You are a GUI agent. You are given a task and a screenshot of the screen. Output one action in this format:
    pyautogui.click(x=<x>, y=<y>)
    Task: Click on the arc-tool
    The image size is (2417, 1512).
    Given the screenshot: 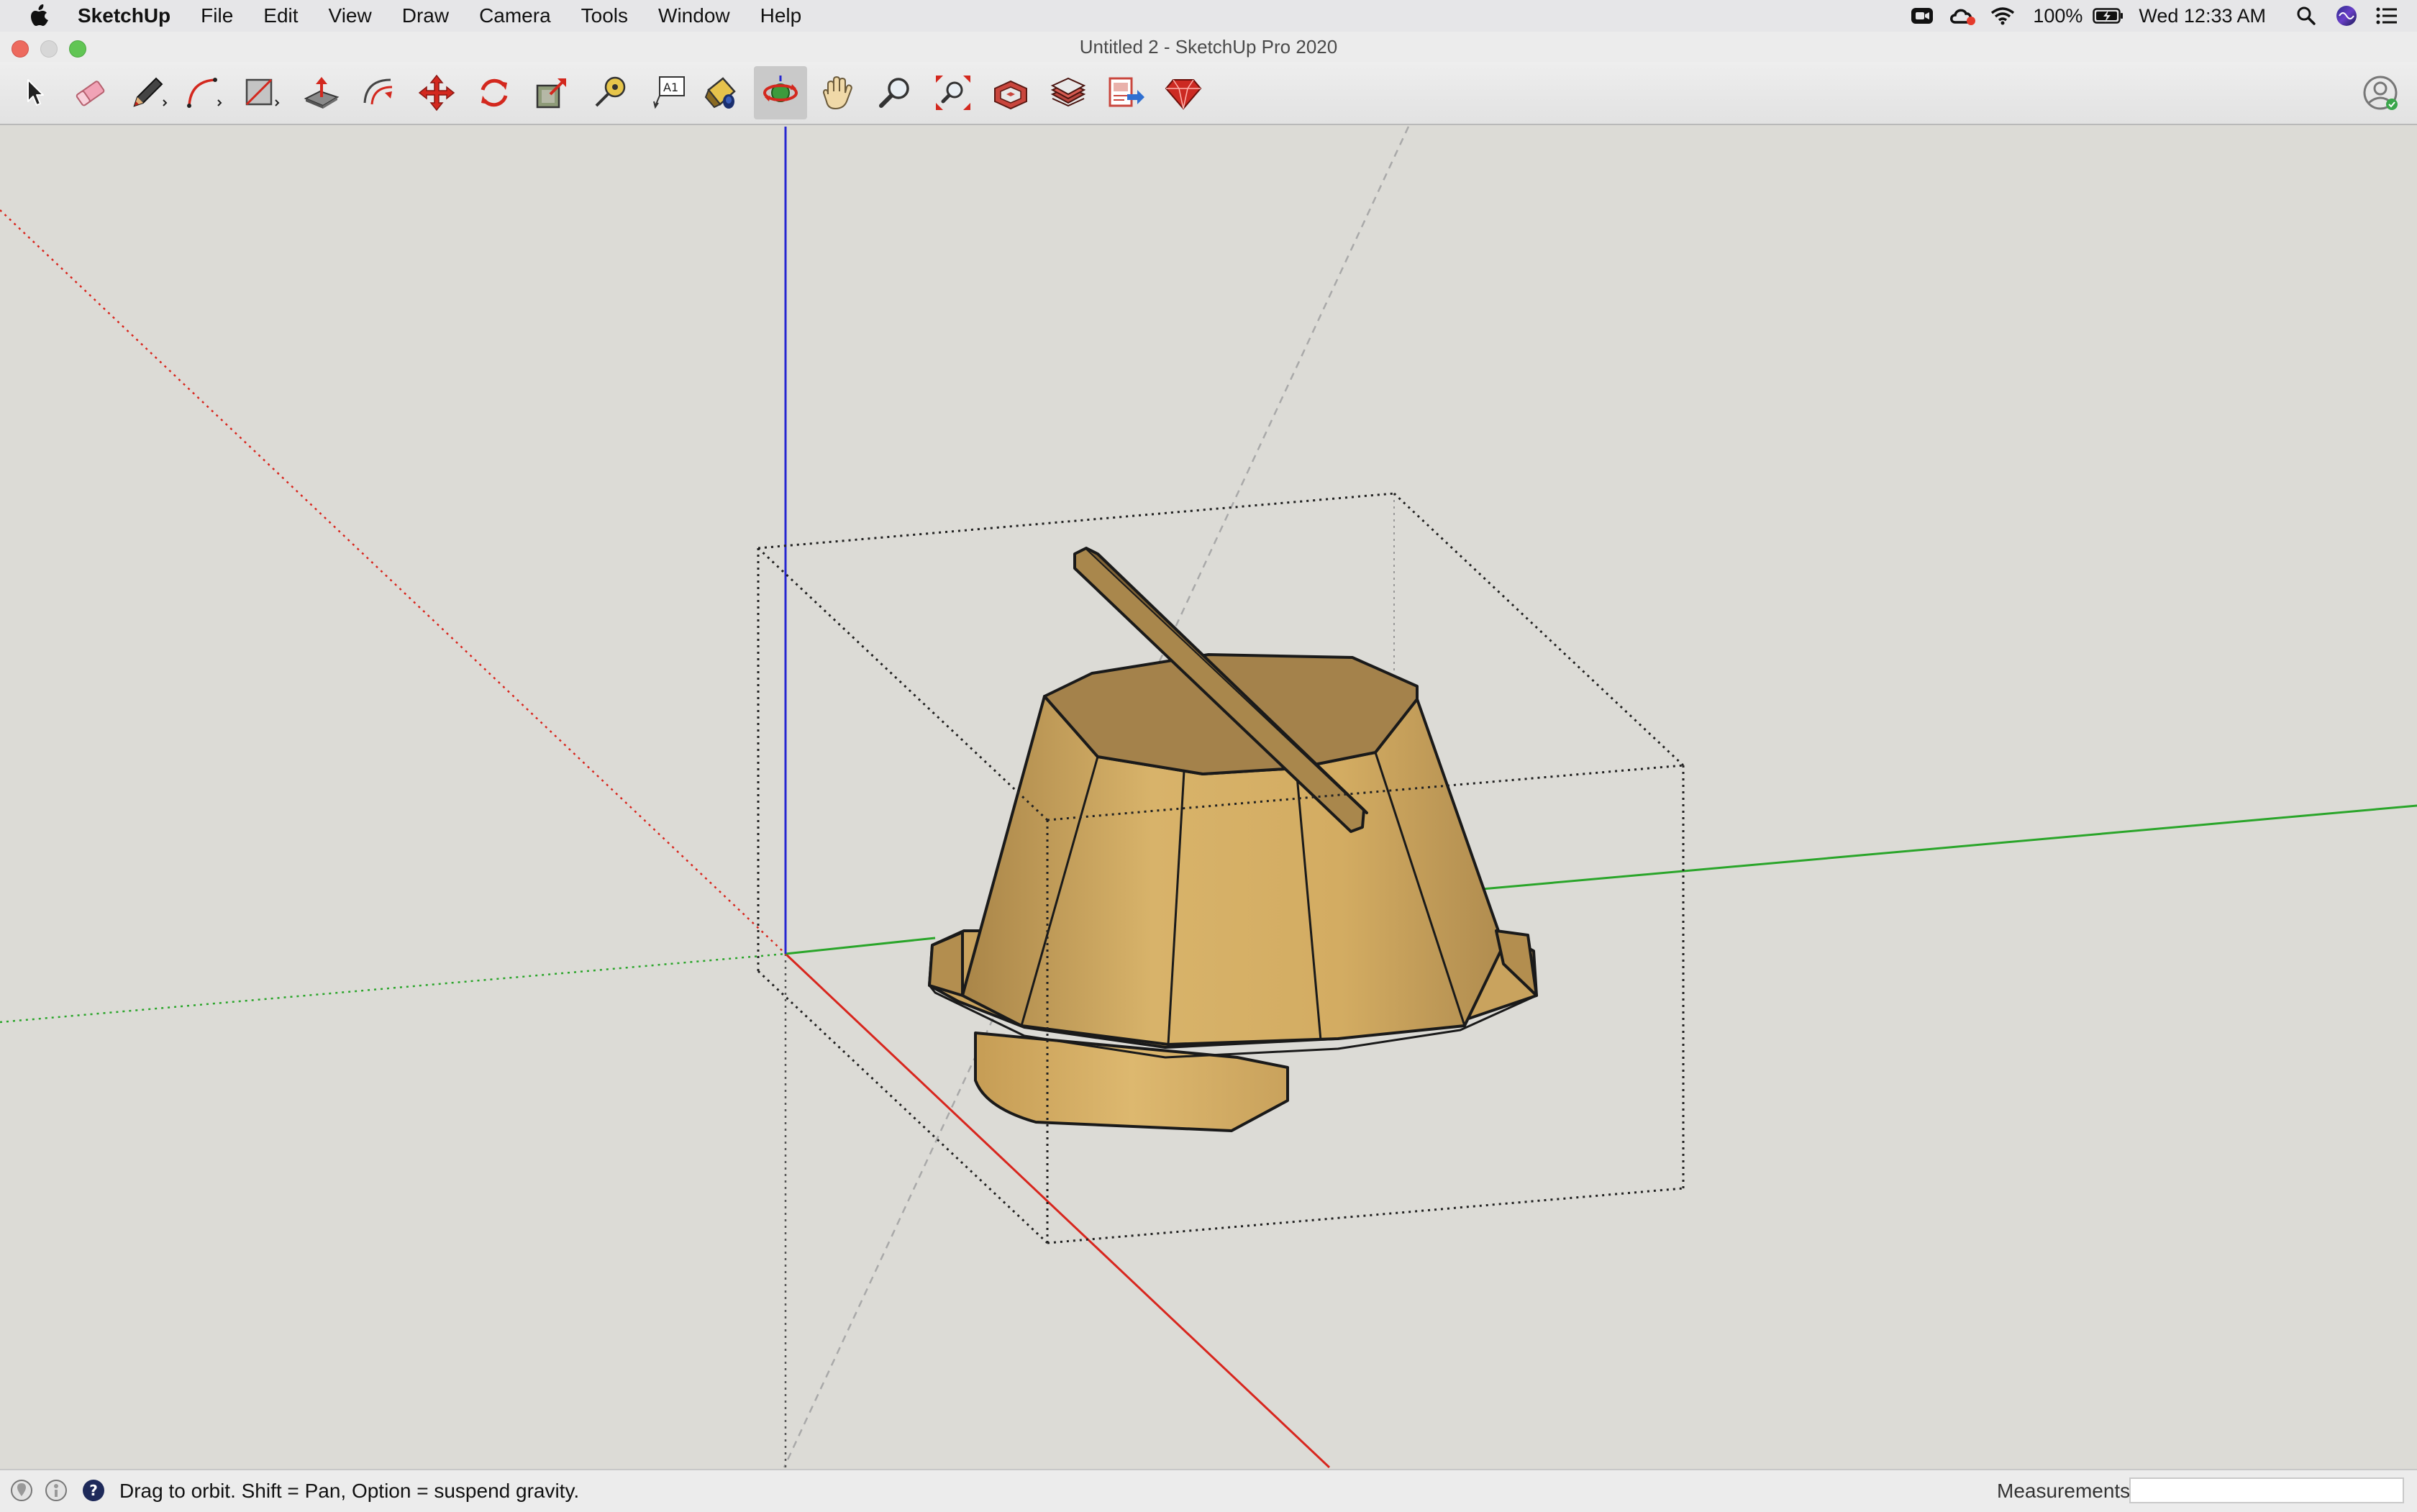 What is the action you would take?
    pyautogui.click(x=204, y=92)
    